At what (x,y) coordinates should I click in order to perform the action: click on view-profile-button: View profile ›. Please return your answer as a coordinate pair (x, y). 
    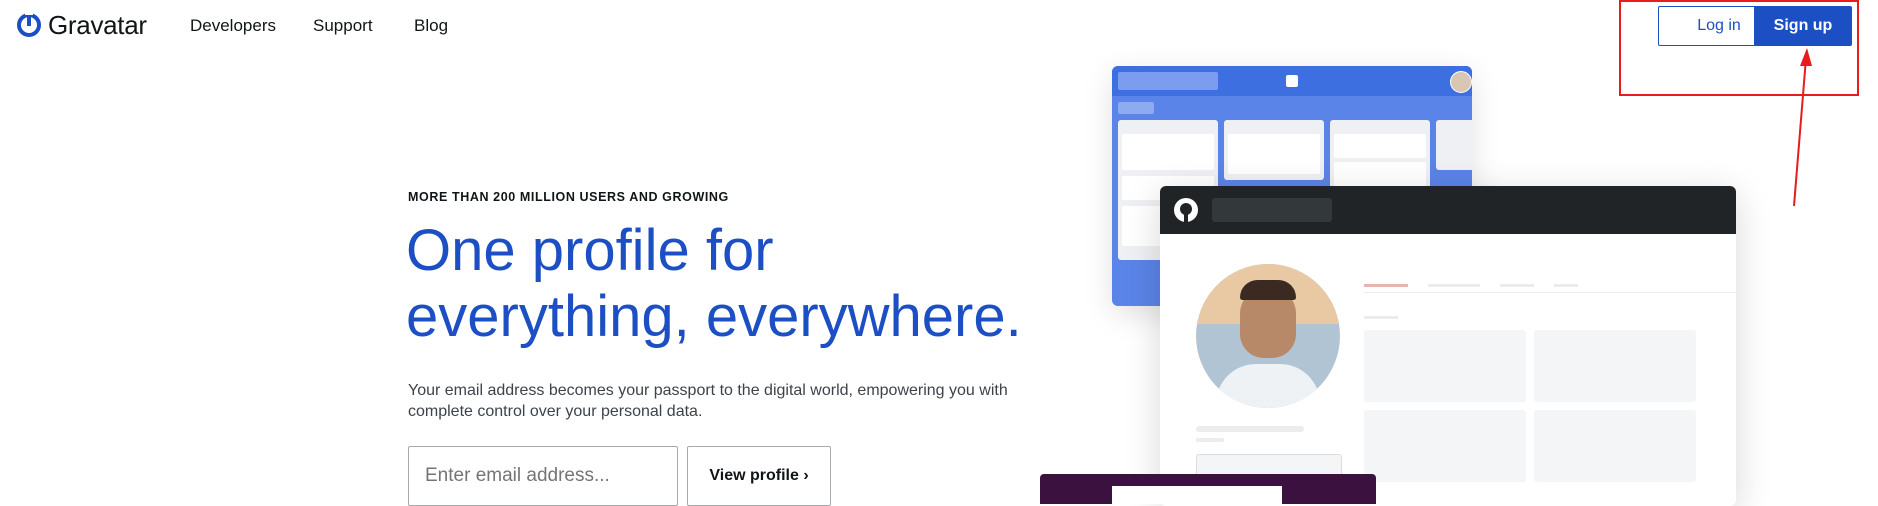
    Looking at the image, I should click on (759, 476).